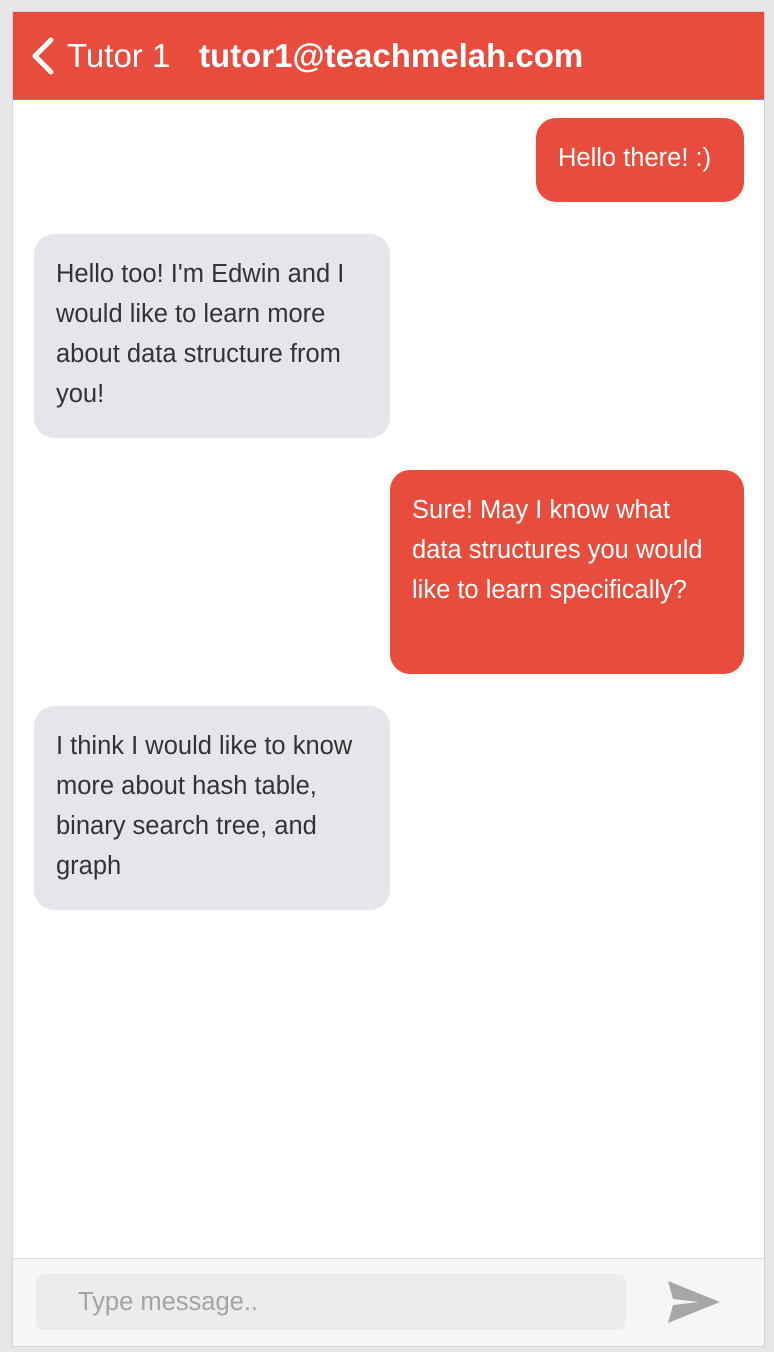  Describe the element at coordinates (119, 55) in the screenshot. I see `chat-title: Tutor 1` at that location.